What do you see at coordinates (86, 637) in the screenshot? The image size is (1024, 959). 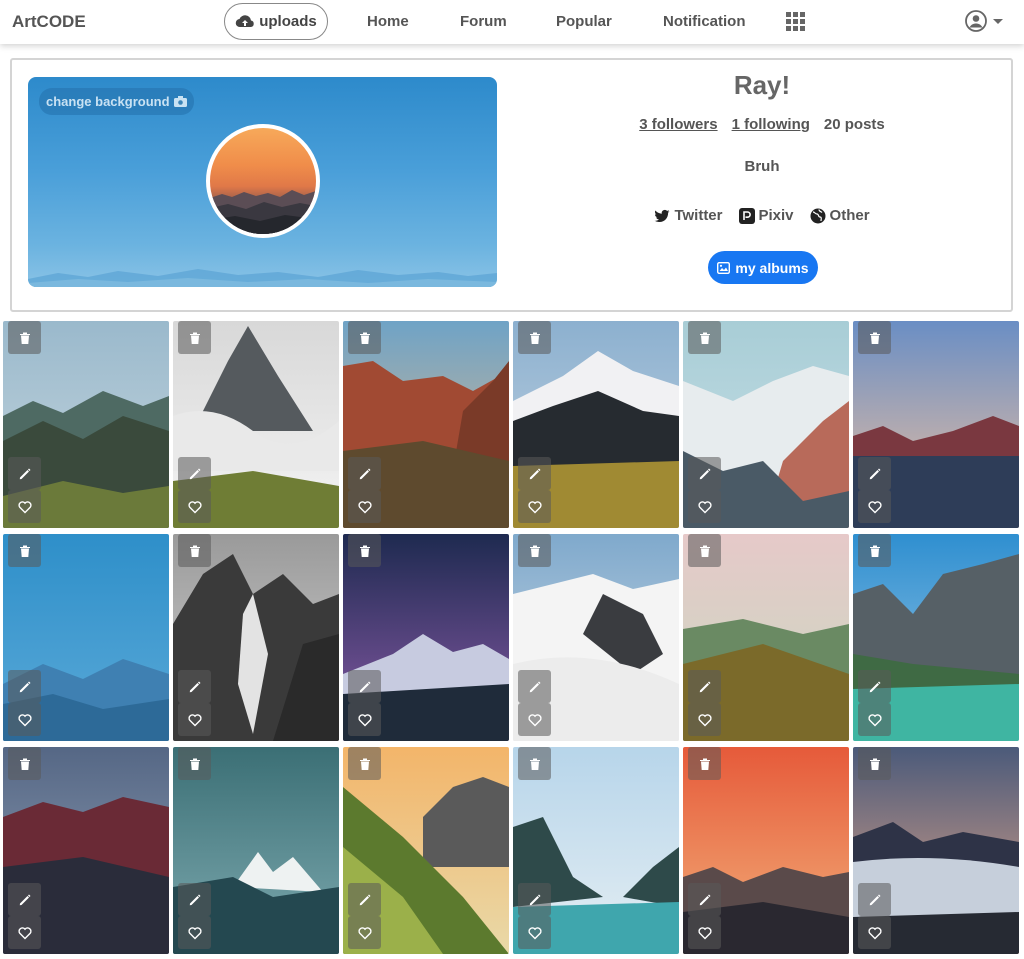 I see `gallery-image-blue-mountain-haze` at bounding box center [86, 637].